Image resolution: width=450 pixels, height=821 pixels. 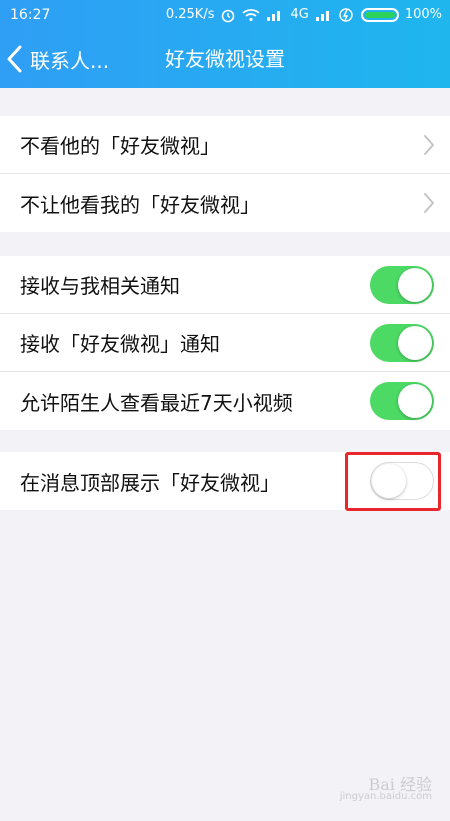 I want to click on setting-row-show-on-top: 在消息顶部展示「好友微视」, so click(x=225, y=481).